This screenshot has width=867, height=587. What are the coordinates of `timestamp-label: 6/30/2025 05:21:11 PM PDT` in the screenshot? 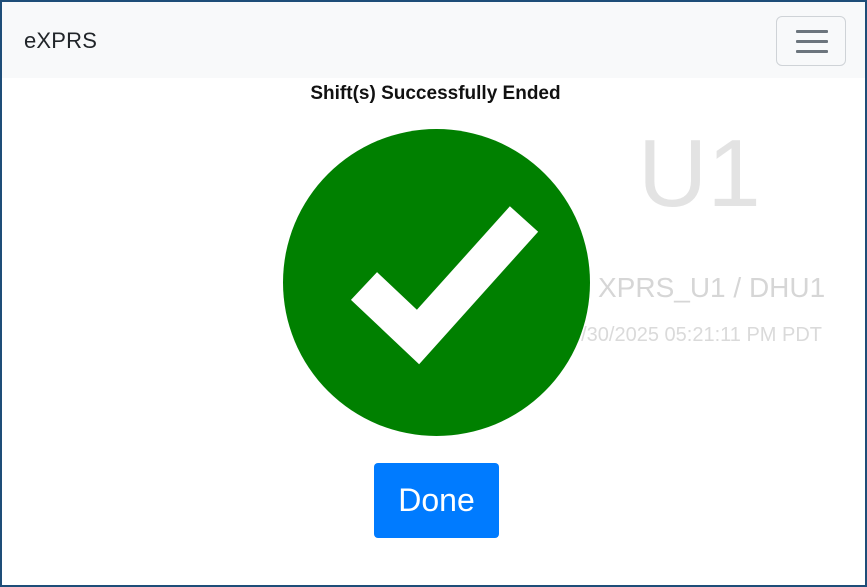 It's located at (696, 335).